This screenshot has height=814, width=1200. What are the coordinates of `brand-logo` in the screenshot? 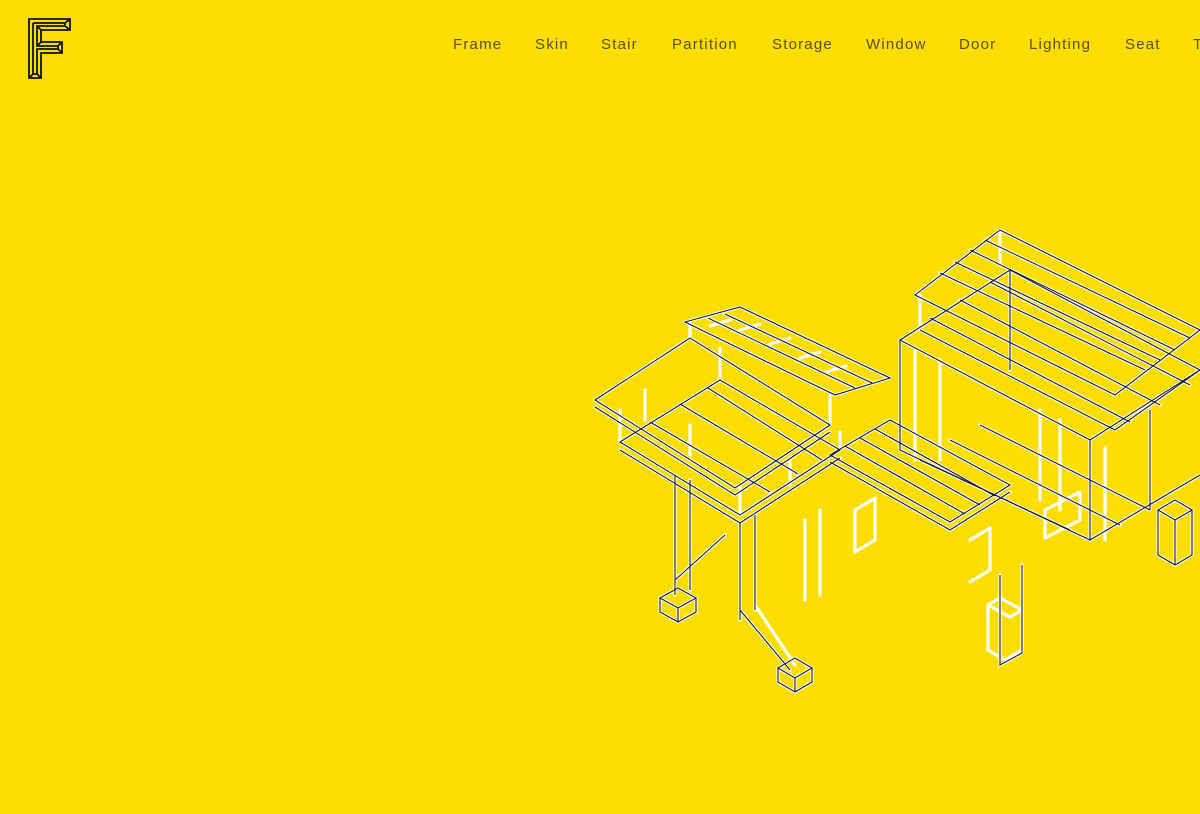 It's located at (50, 49).